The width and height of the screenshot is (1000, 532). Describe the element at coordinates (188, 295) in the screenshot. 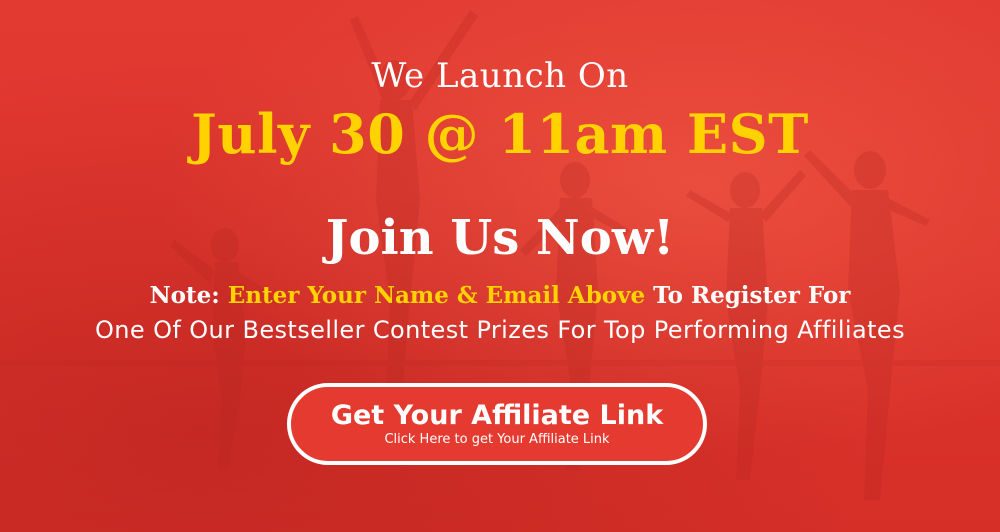

I see `note-prefix: Note:` at that location.